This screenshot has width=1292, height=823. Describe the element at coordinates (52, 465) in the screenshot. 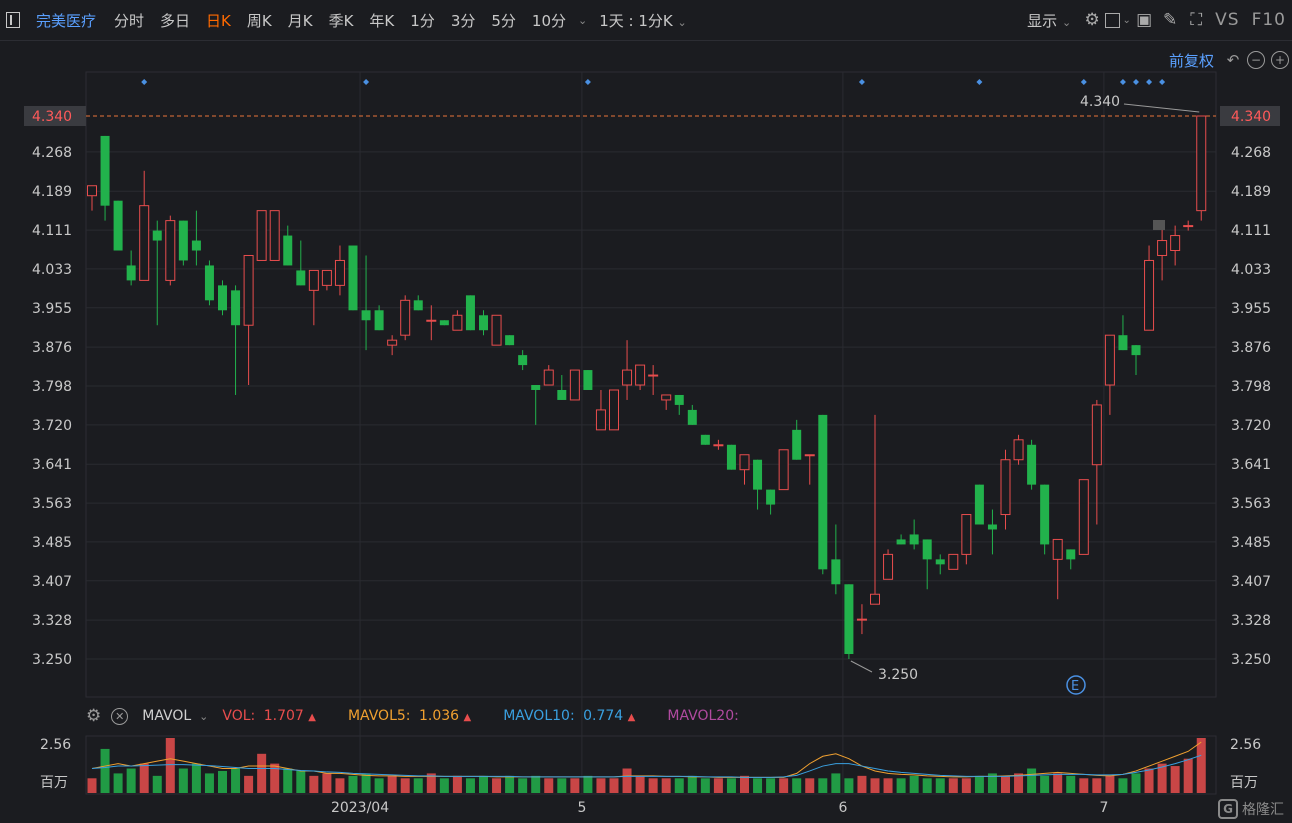

I see `price-tick-left: 3.641` at that location.